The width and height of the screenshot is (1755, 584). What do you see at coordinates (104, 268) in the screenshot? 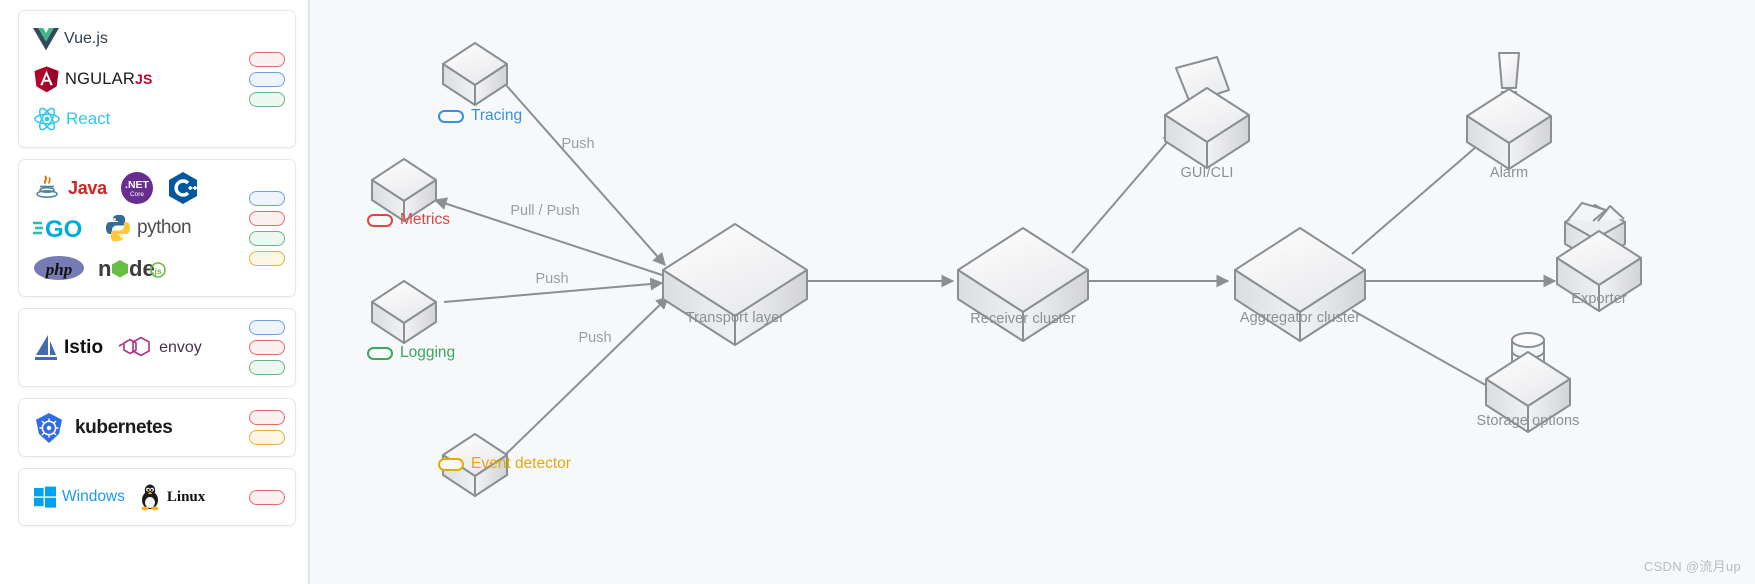
I see `svg-text: n` at bounding box center [104, 268].